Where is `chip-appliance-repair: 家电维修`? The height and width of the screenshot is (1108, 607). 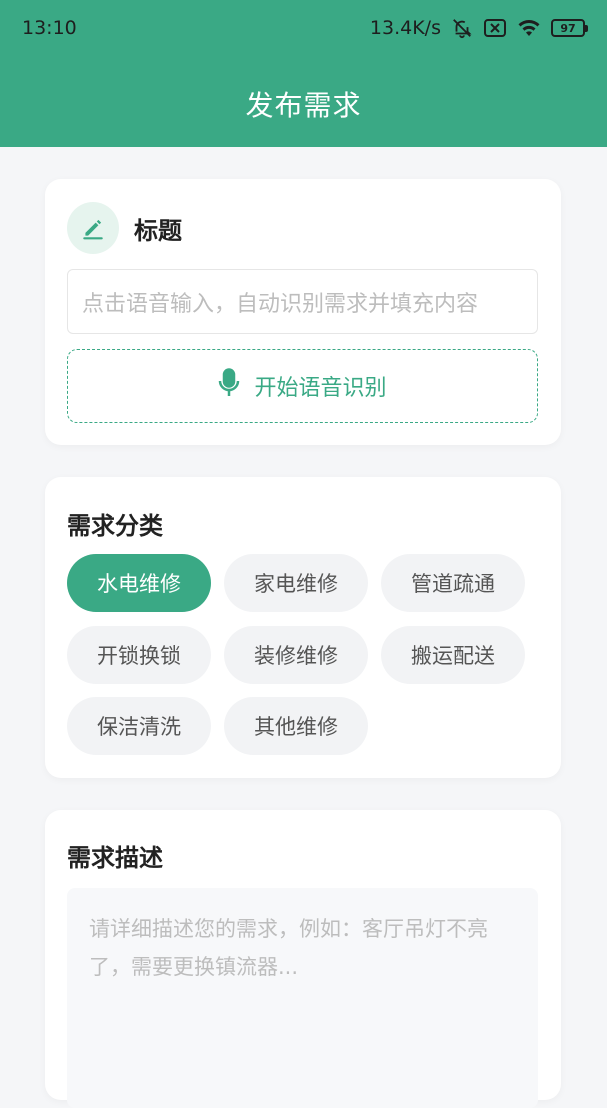
chip-appliance-repair: 家电维修 is located at coordinates (296, 583).